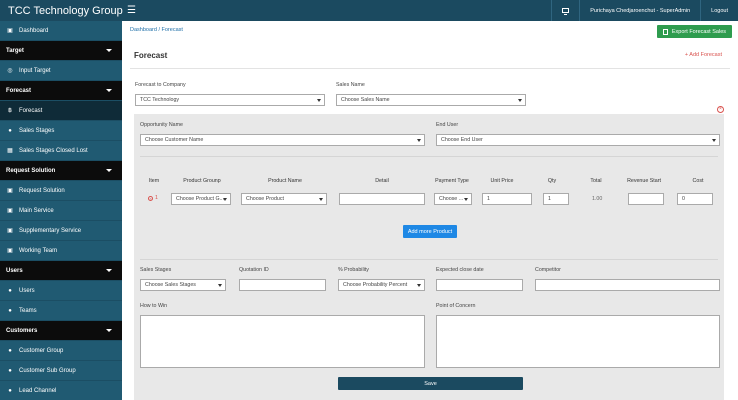 The image size is (738, 400). Describe the element at coordinates (695, 199) in the screenshot. I see `cost-input: 0` at that location.